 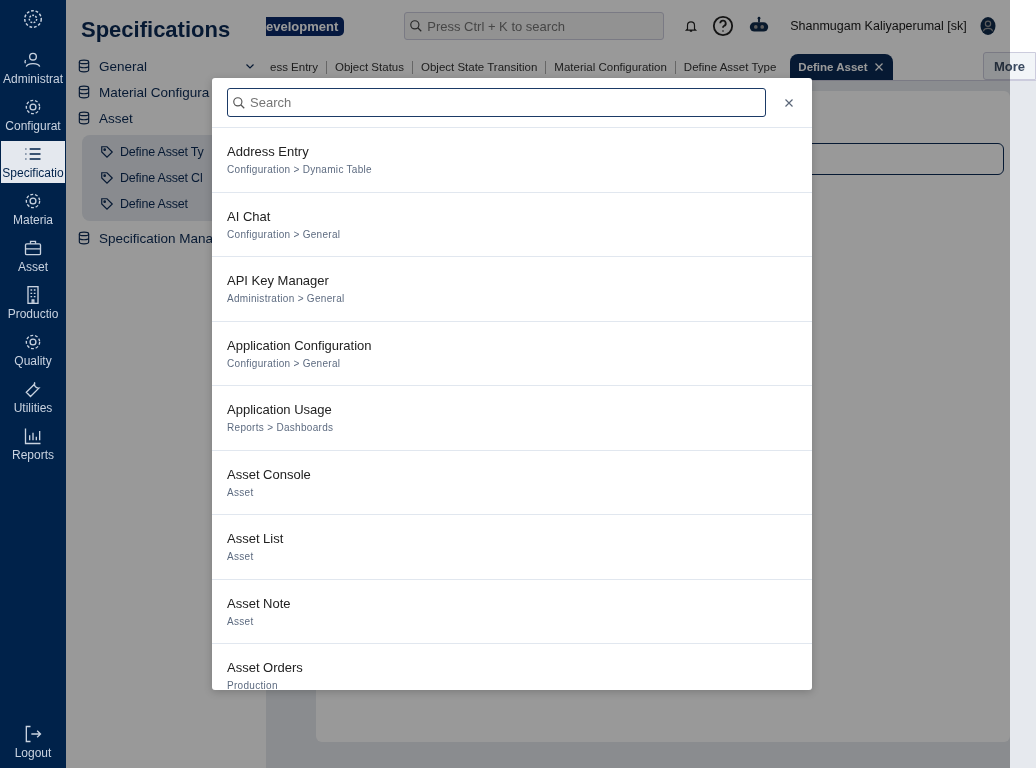 What do you see at coordinates (249, 216) in the screenshot?
I see `result-title: AI Chat` at bounding box center [249, 216].